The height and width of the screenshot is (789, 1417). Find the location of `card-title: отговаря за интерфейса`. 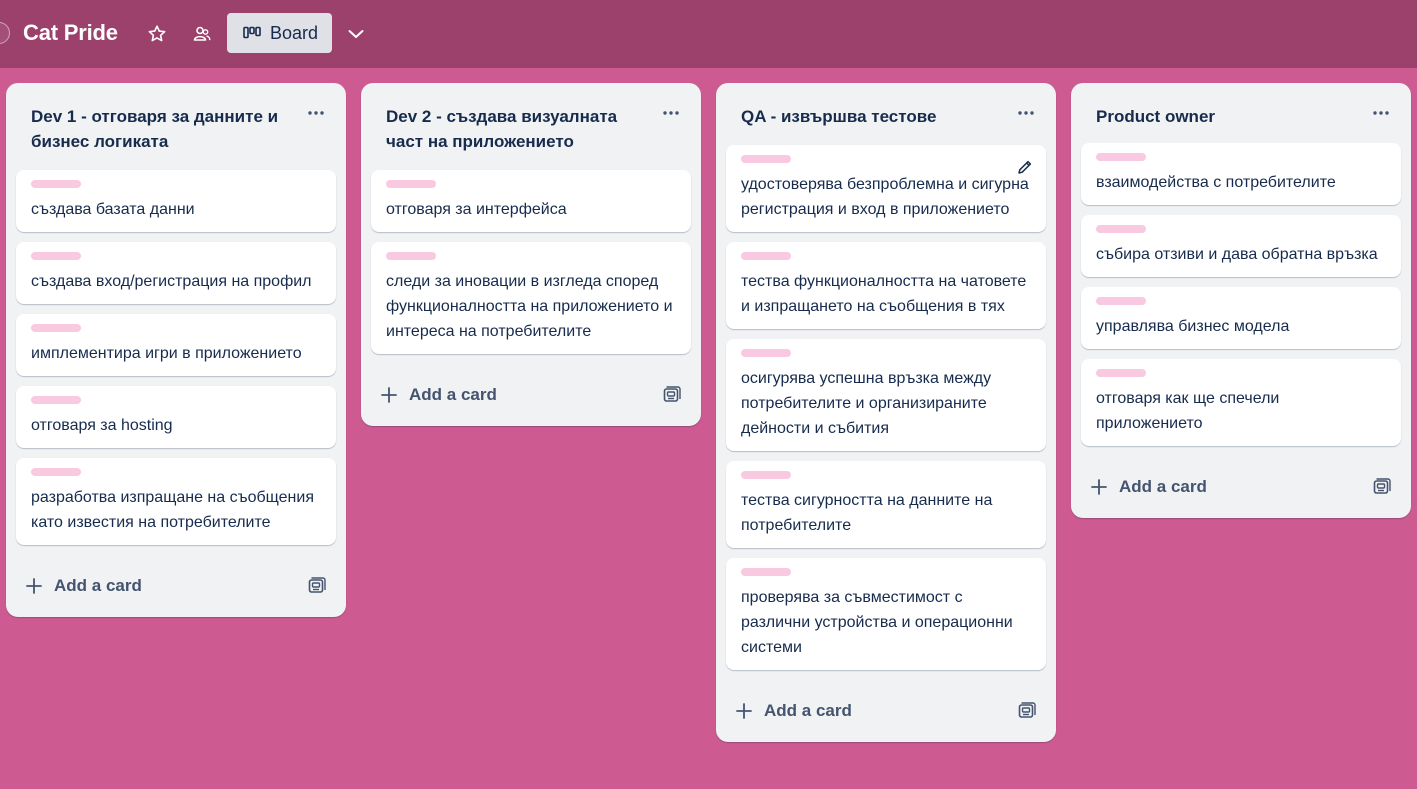

card-title: отговаря за интерфейса is located at coordinates (476, 209).